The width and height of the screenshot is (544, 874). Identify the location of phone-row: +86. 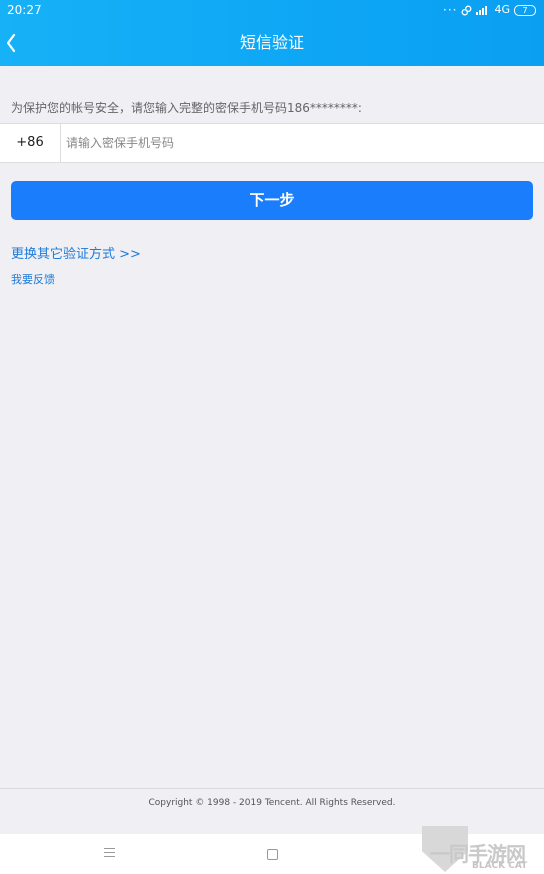
(272, 143).